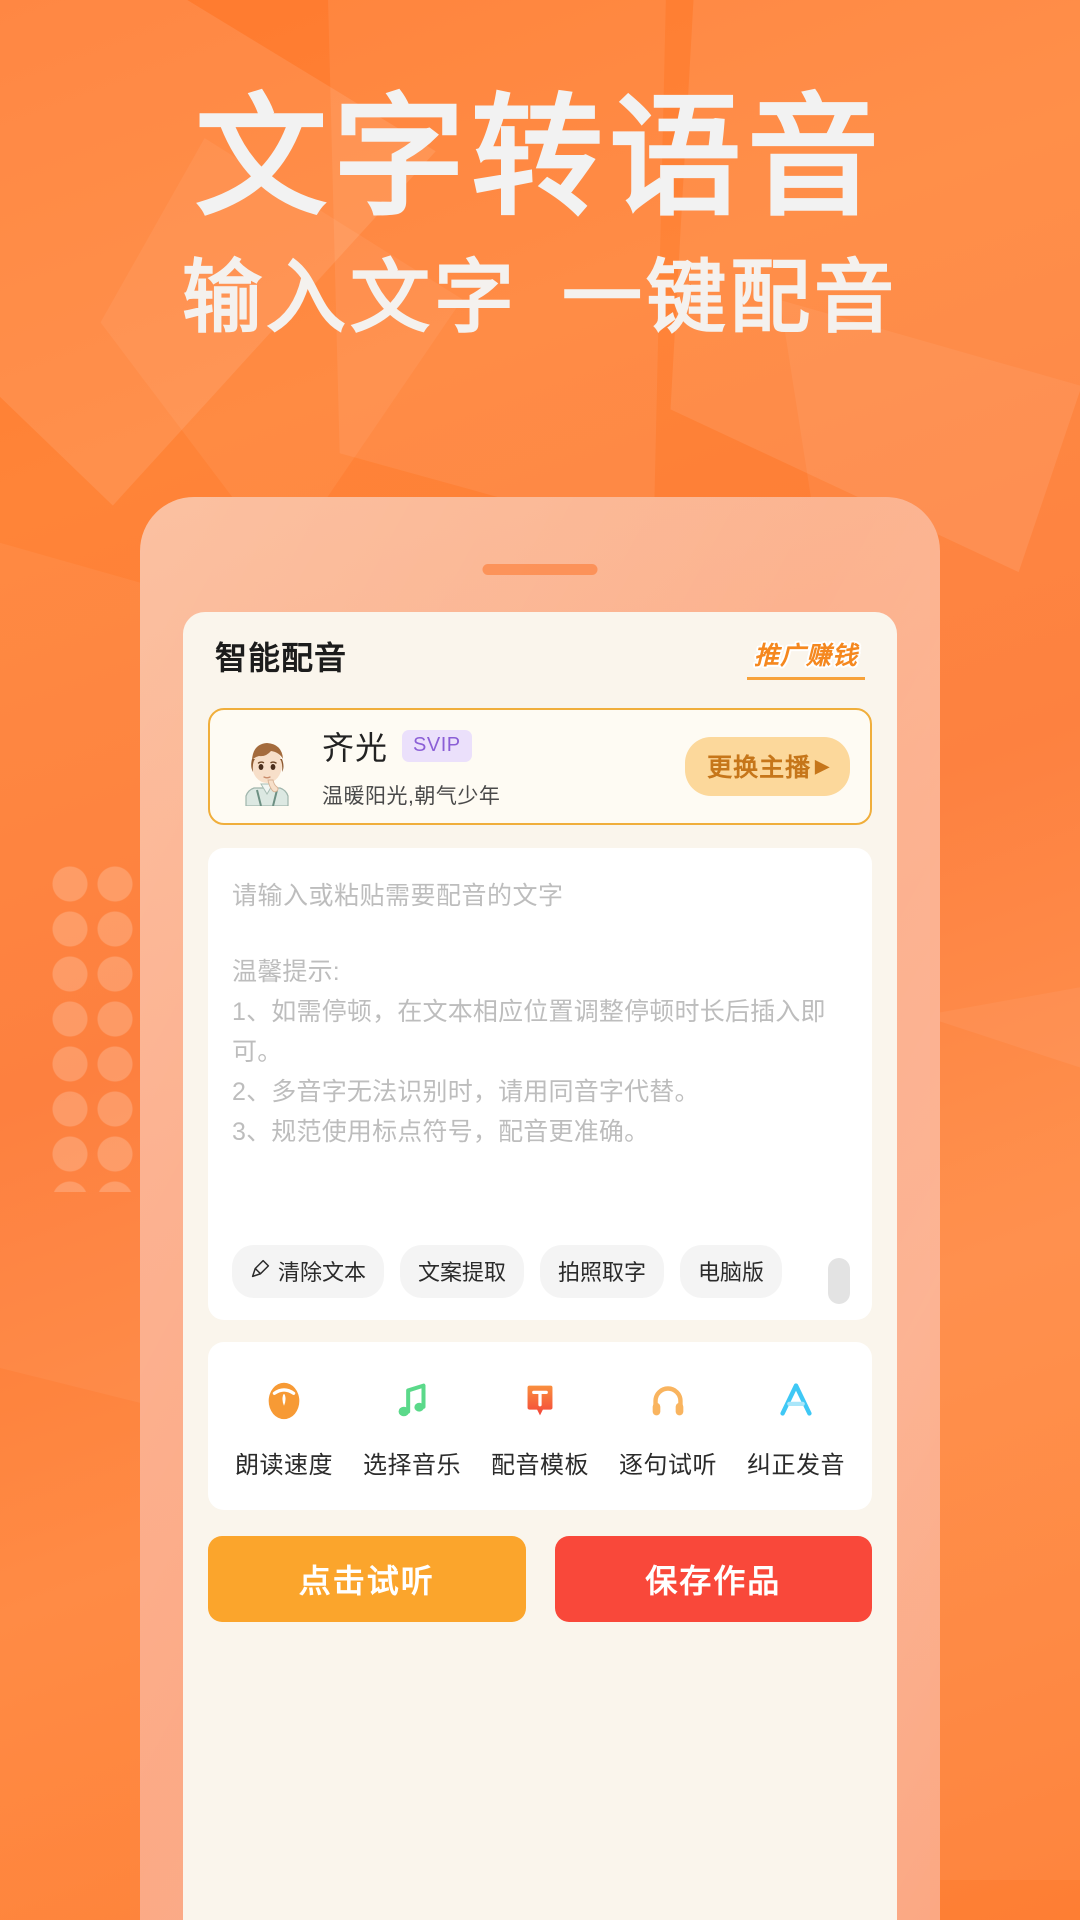 Image resolution: width=1080 pixels, height=1920 pixels. I want to click on chip-photo-ocr: 拍照取字, so click(602, 1271).